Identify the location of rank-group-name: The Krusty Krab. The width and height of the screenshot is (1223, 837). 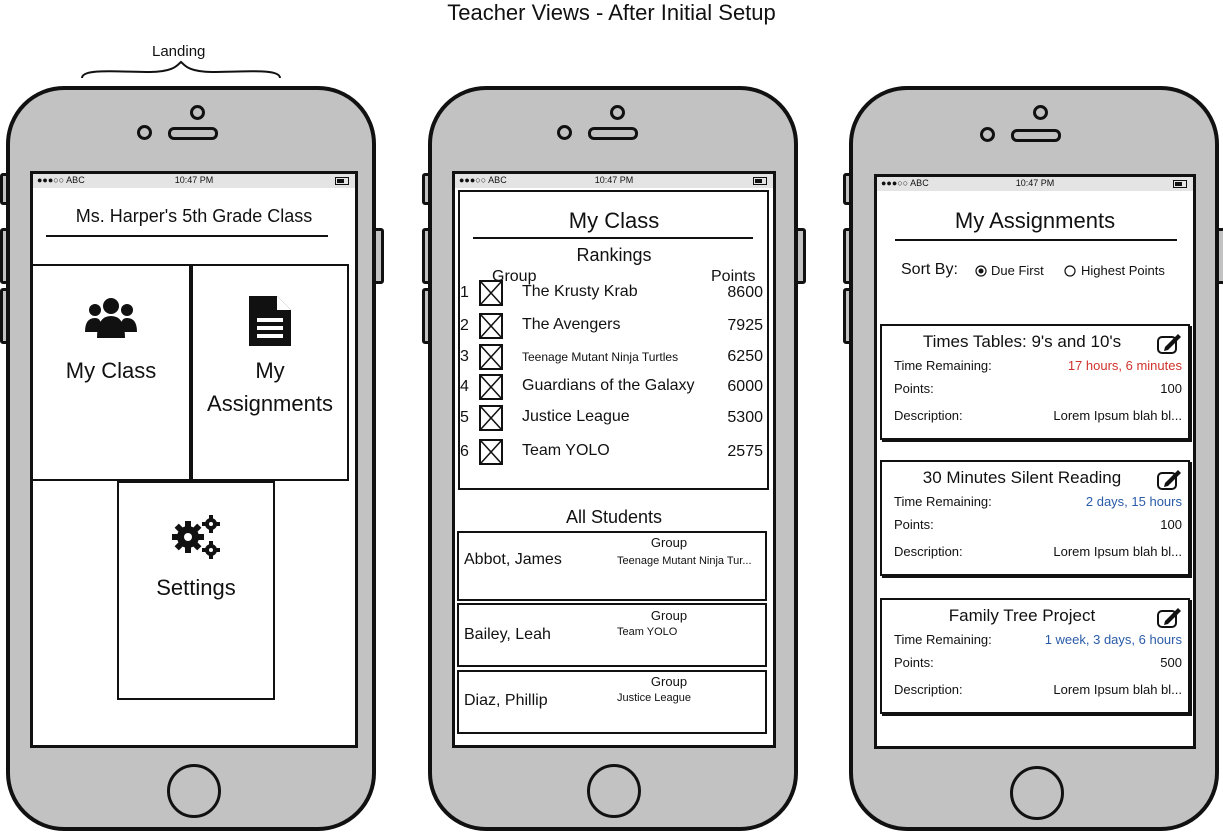
(580, 292).